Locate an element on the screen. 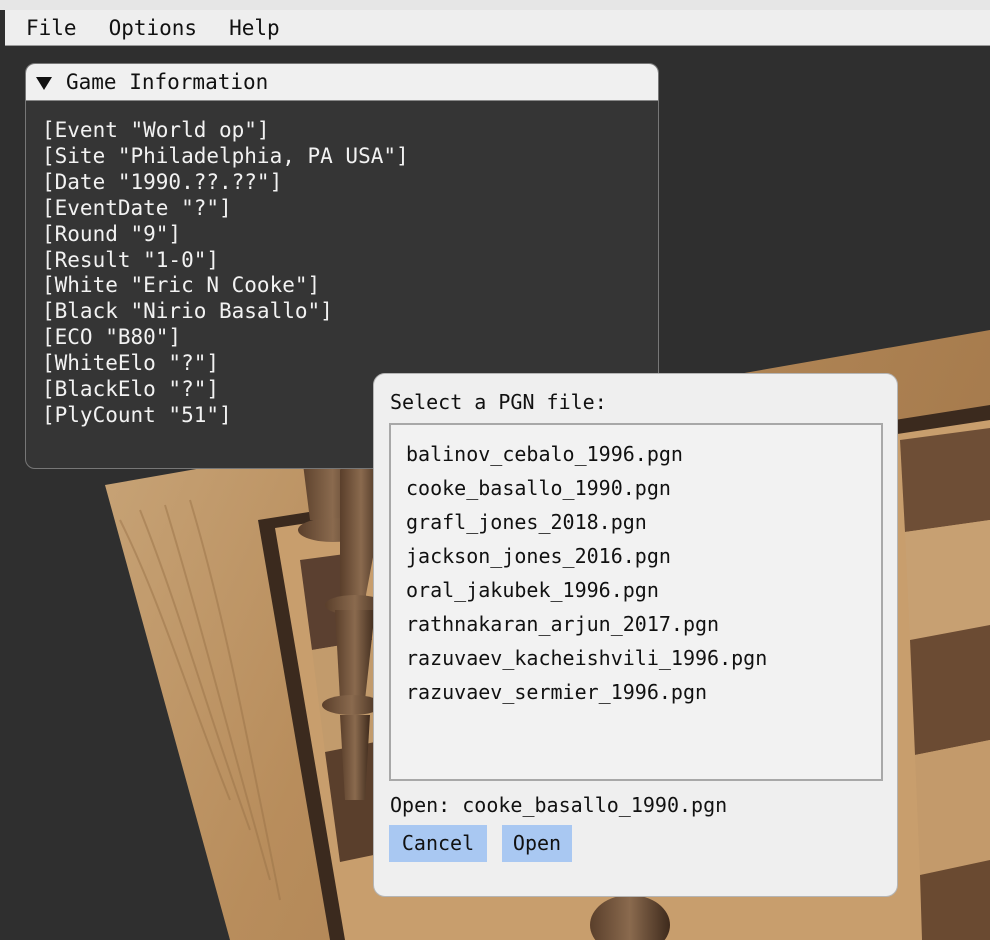 The width and height of the screenshot is (990, 940). pgn-tag-black: [Black "Nirio Basallo"] is located at coordinates (187, 311).